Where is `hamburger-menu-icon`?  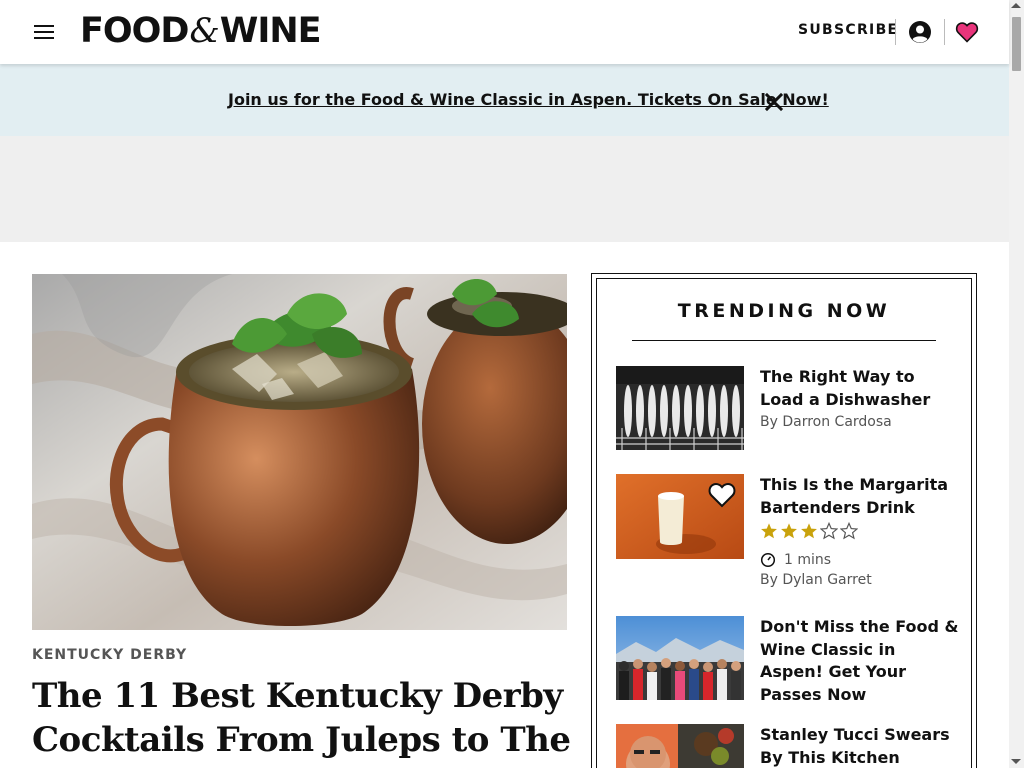 hamburger-menu-icon is located at coordinates (44, 32).